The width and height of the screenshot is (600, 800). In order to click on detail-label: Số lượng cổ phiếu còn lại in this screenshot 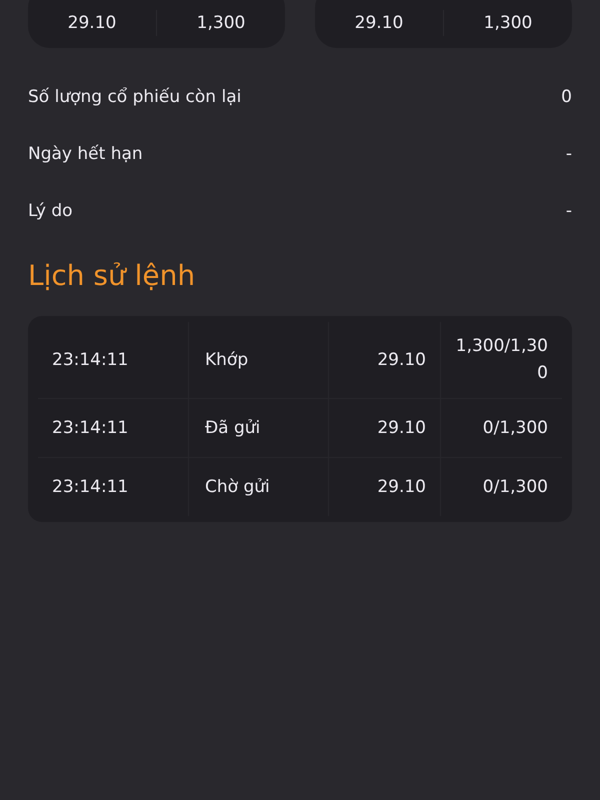, I will do `click(135, 96)`.